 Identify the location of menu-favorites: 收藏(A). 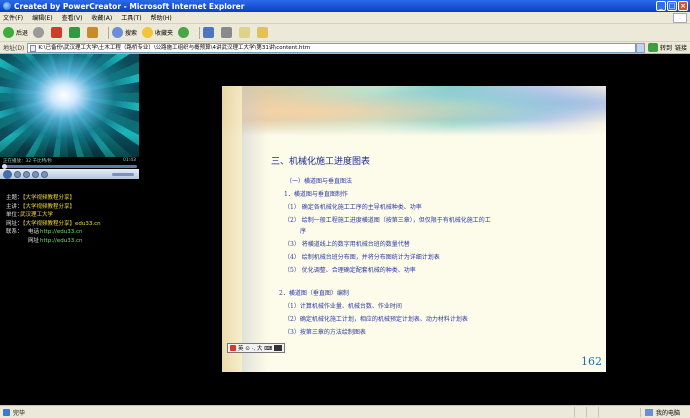
(101, 17).